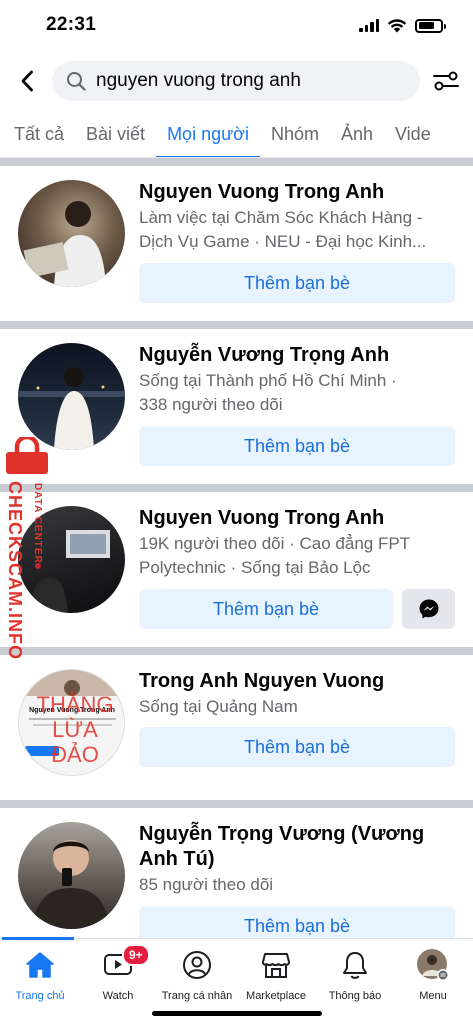 The width and height of the screenshot is (473, 1024). What do you see at coordinates (208, 135) in the screenshot?
I see `tab-people: Mọi người` at bounding box center [208, 135].